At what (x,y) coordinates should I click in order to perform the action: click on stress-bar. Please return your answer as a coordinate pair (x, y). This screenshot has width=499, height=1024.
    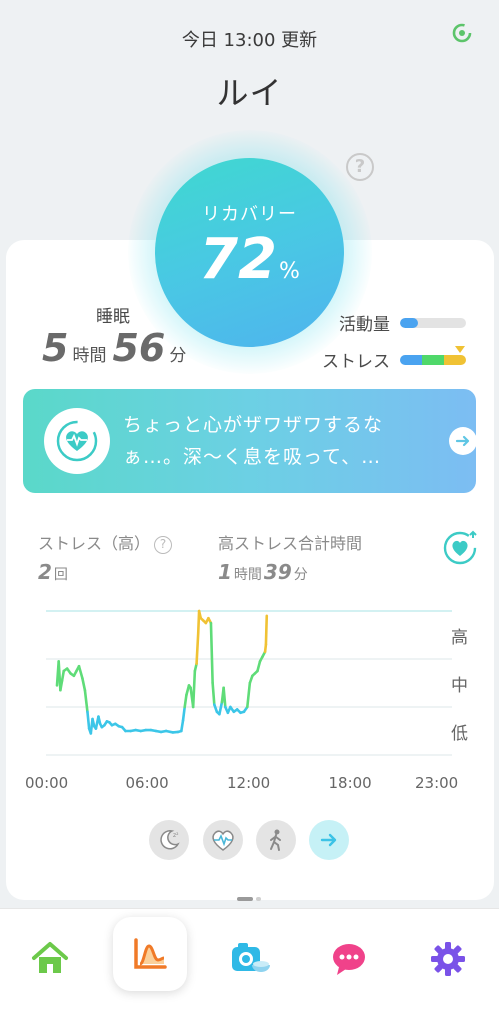
    Looking at the image, I should click on (433, 359).